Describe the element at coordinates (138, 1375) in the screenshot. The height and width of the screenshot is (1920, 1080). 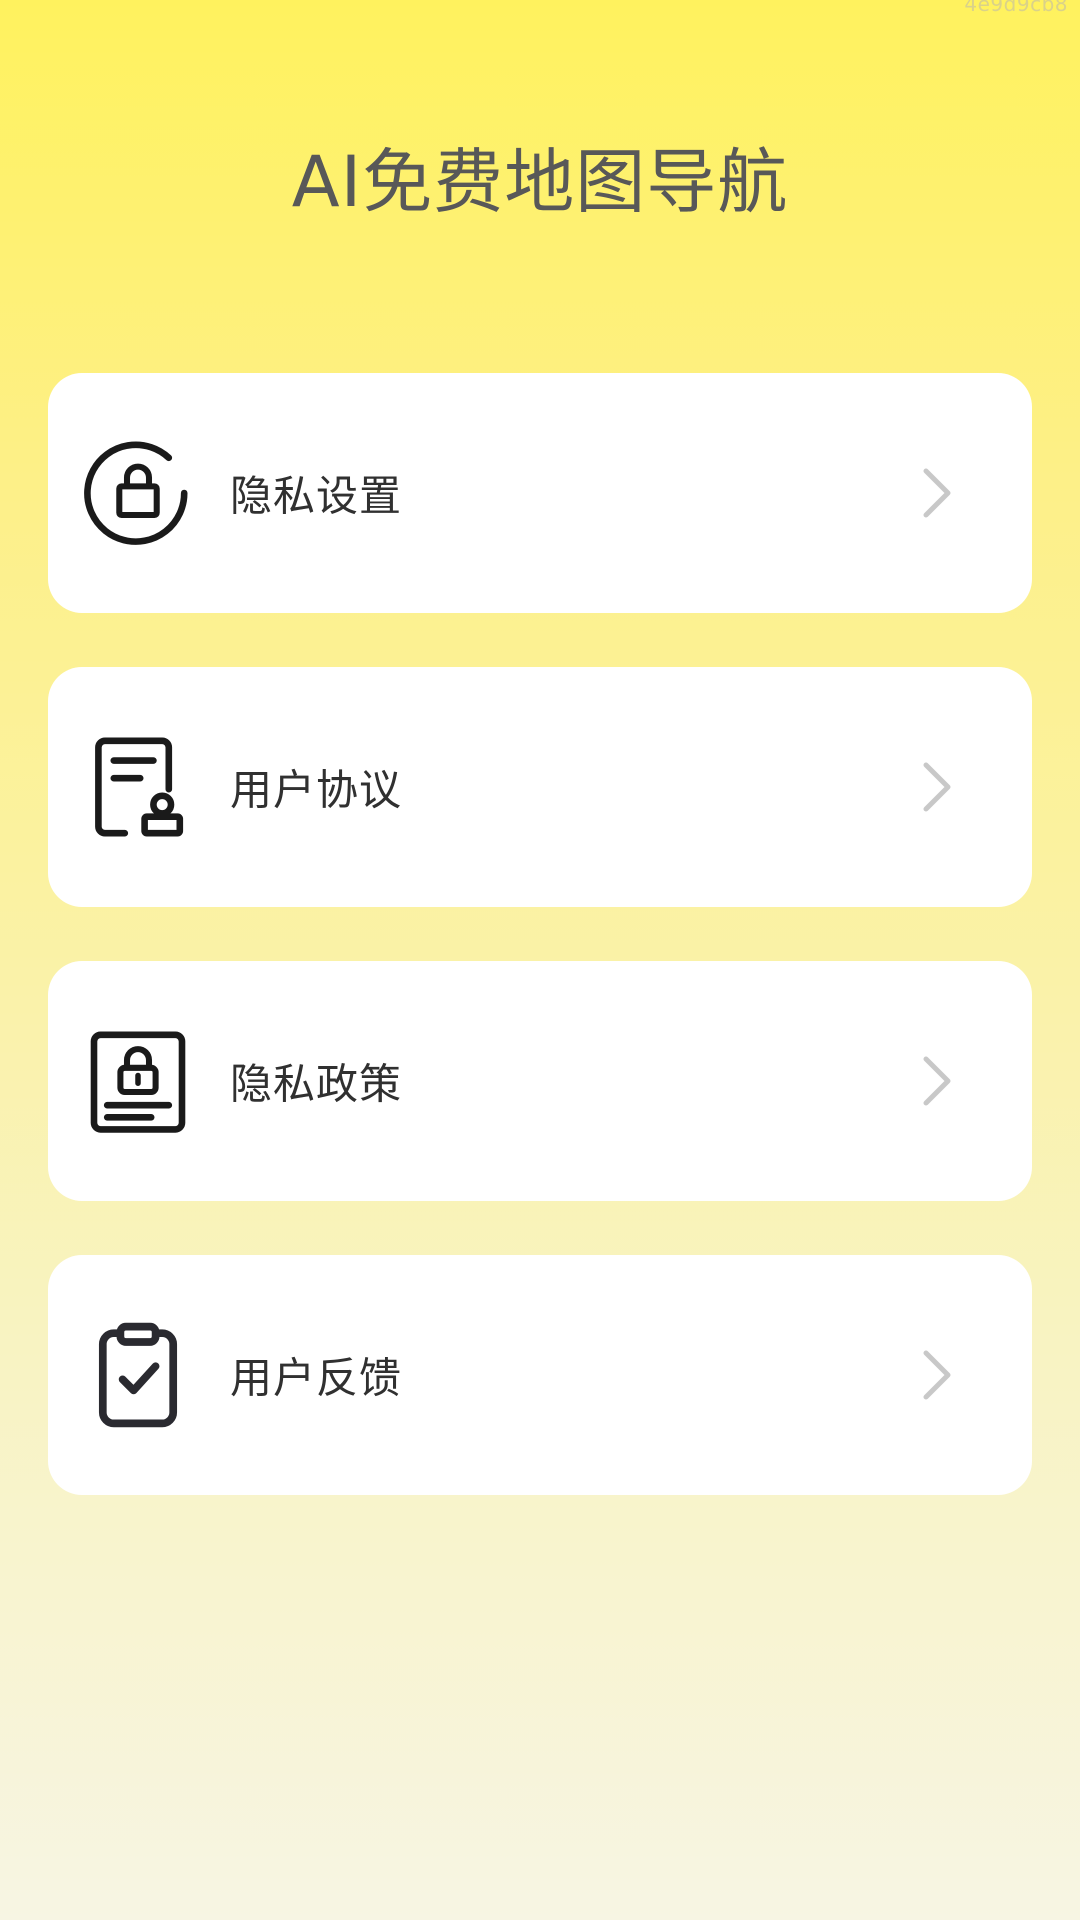
I see `clipboard-check-icon` at that location.